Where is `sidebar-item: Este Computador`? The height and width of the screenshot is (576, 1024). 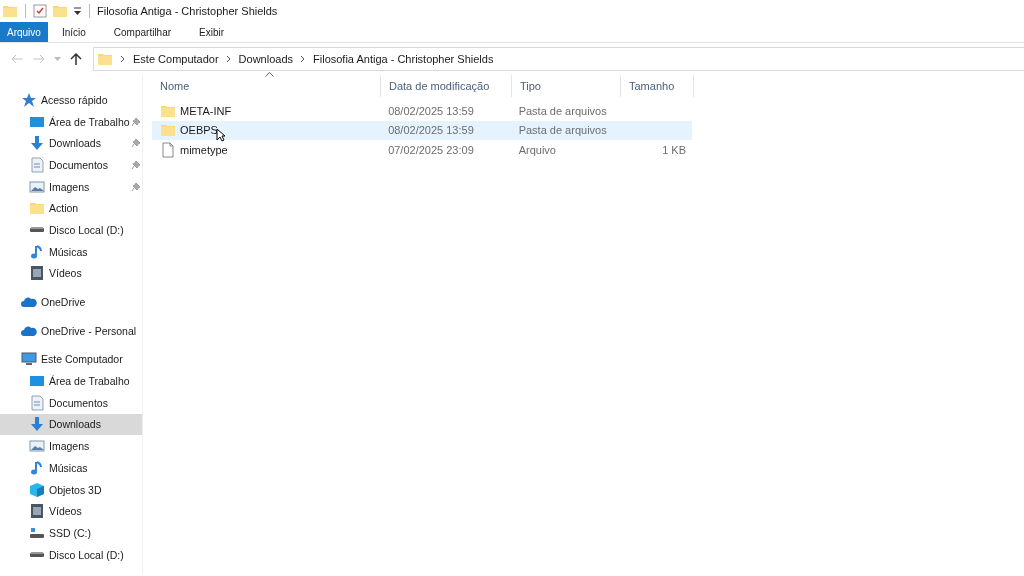 sidebar-item: Este Computador is located at coordinates (71, 359).